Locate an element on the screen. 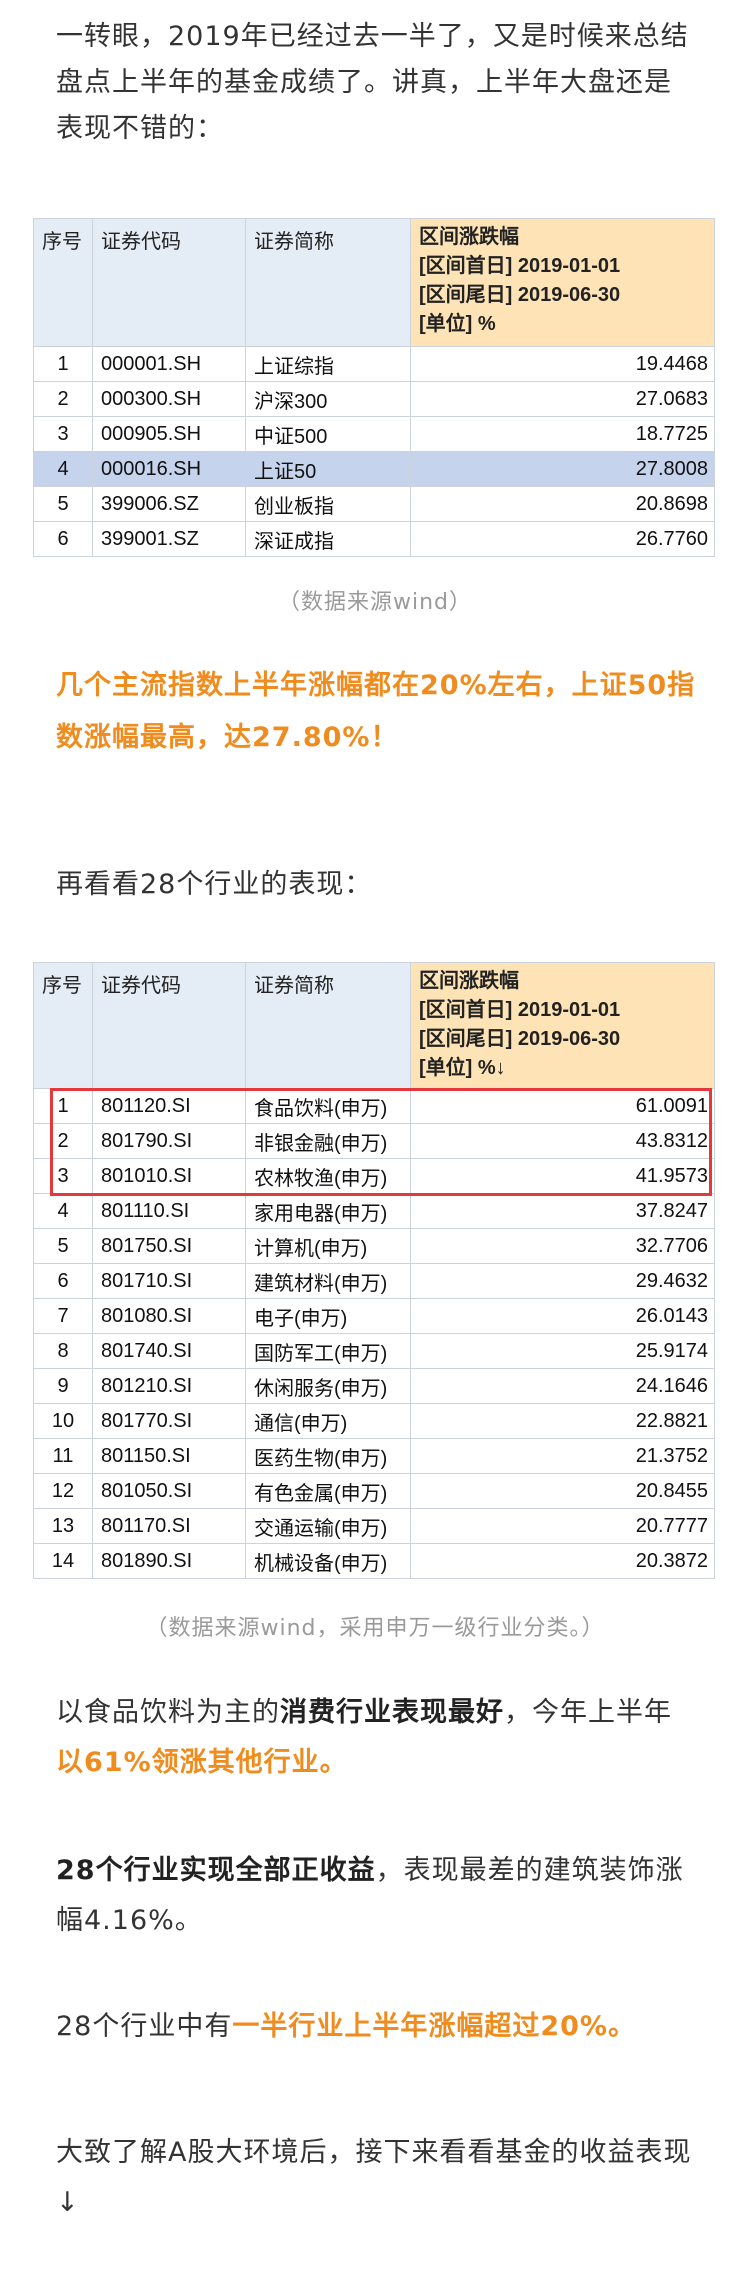  cell-value: 18.7725 is located at coordinates (562, 434).